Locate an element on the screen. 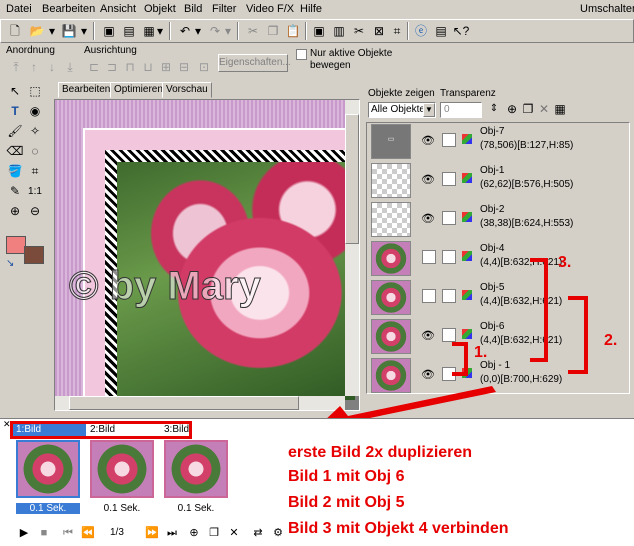 The width and height of the screenshot is (634, 546). pointer-tool-icon: ↖ is located at coordinates (15, 91).